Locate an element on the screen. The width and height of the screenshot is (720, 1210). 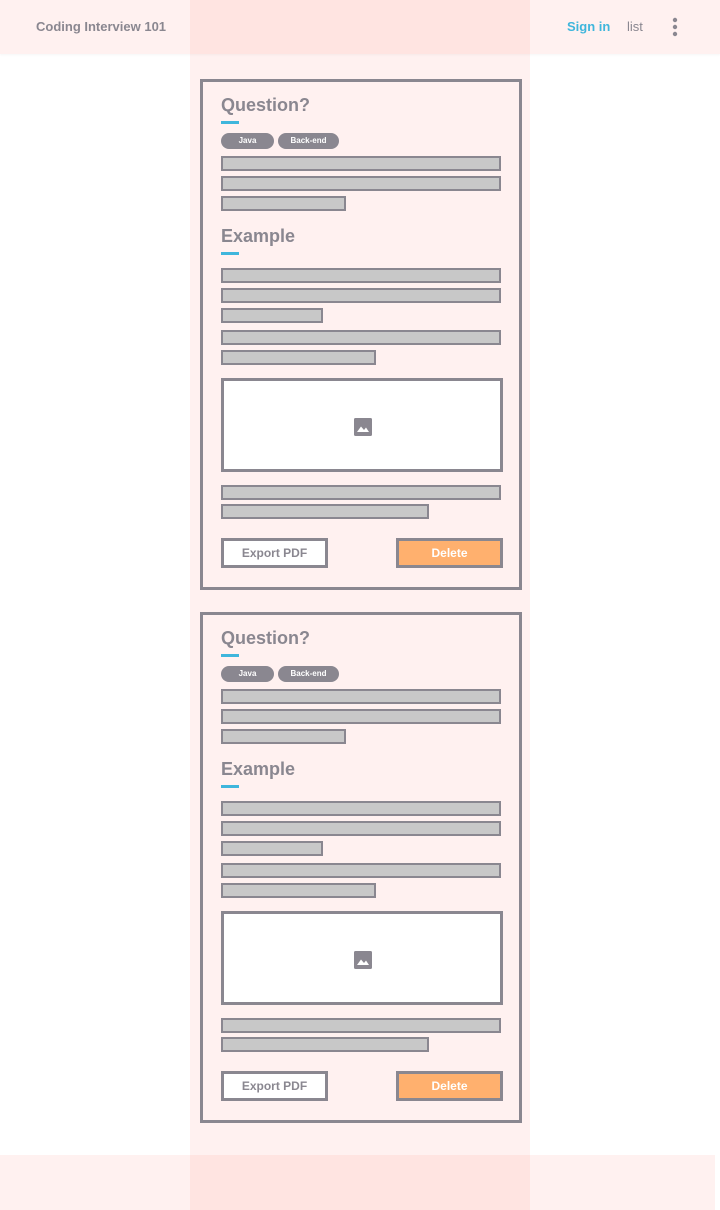
list-link: list is located at coordinates (635, 26).